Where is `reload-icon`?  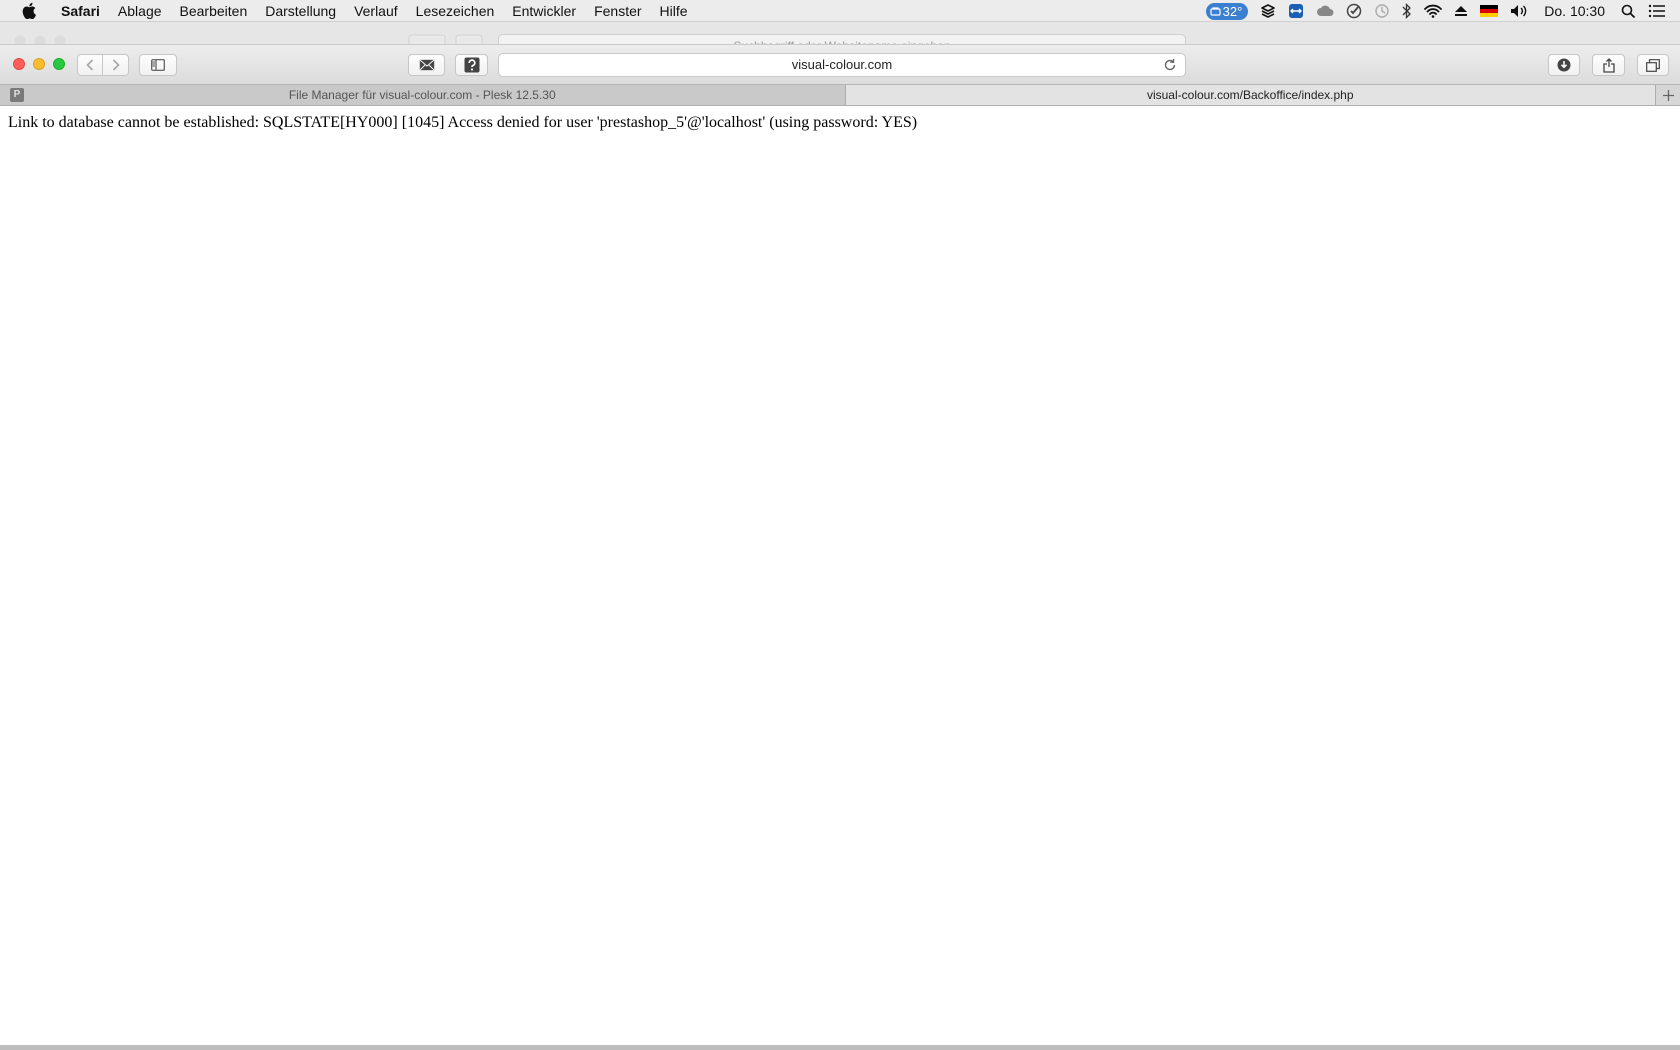 reload-icon is located at coordinates (1170, 65).